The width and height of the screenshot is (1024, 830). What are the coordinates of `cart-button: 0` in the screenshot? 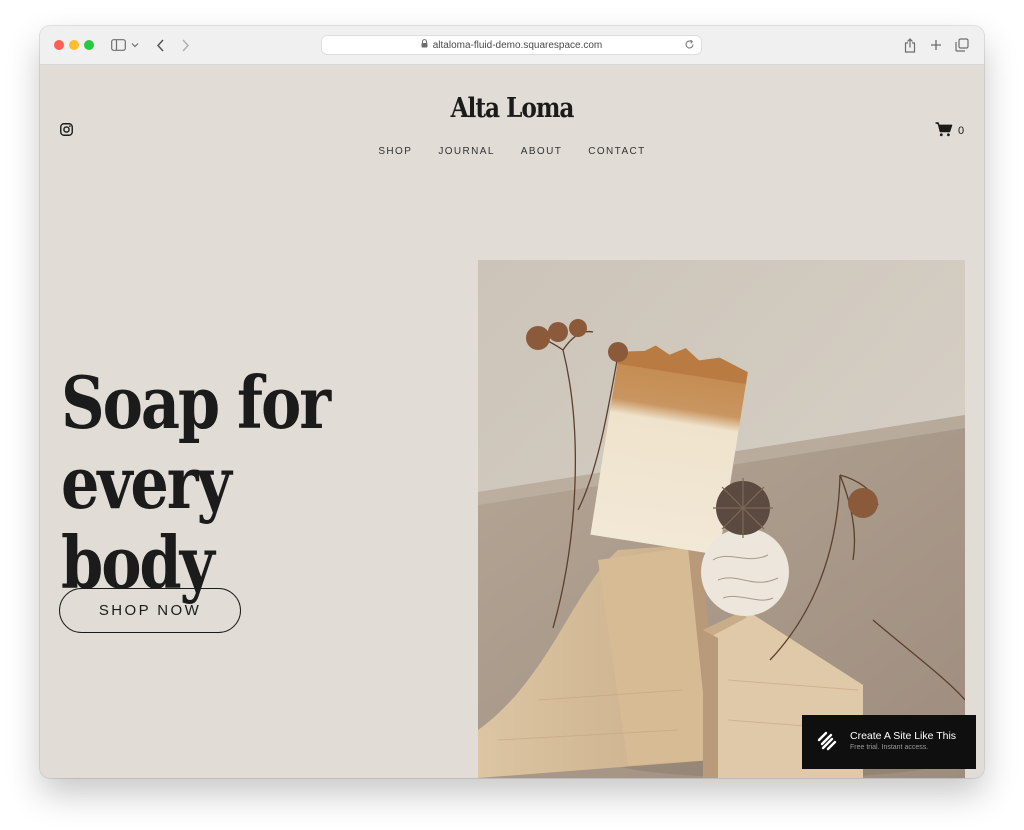 It's located at (949, 131).